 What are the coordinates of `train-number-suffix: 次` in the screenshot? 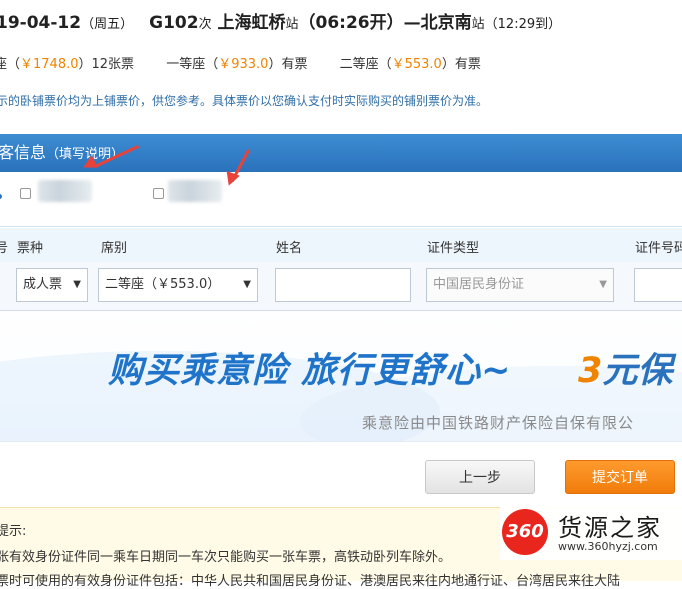 It's located at (205, 24).